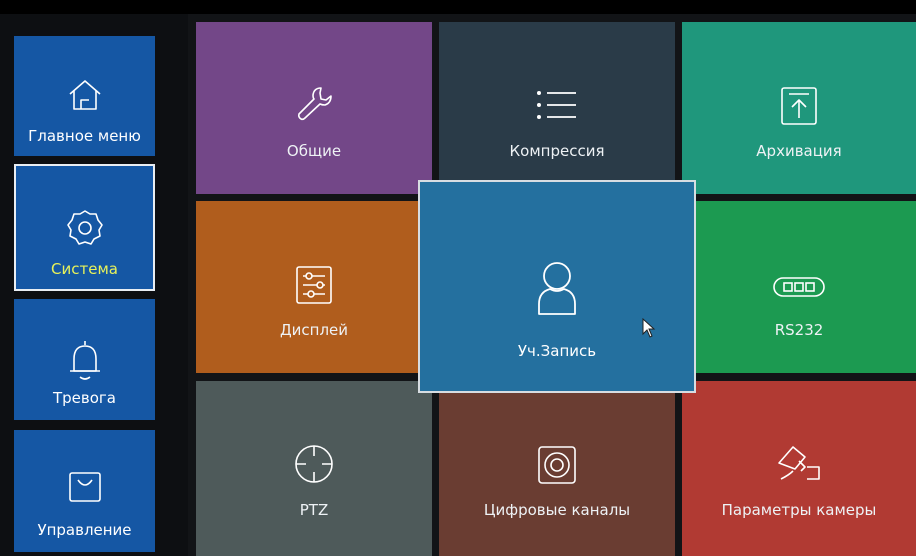  I want to click on tile-archive: Архивация, so click(799, 108).